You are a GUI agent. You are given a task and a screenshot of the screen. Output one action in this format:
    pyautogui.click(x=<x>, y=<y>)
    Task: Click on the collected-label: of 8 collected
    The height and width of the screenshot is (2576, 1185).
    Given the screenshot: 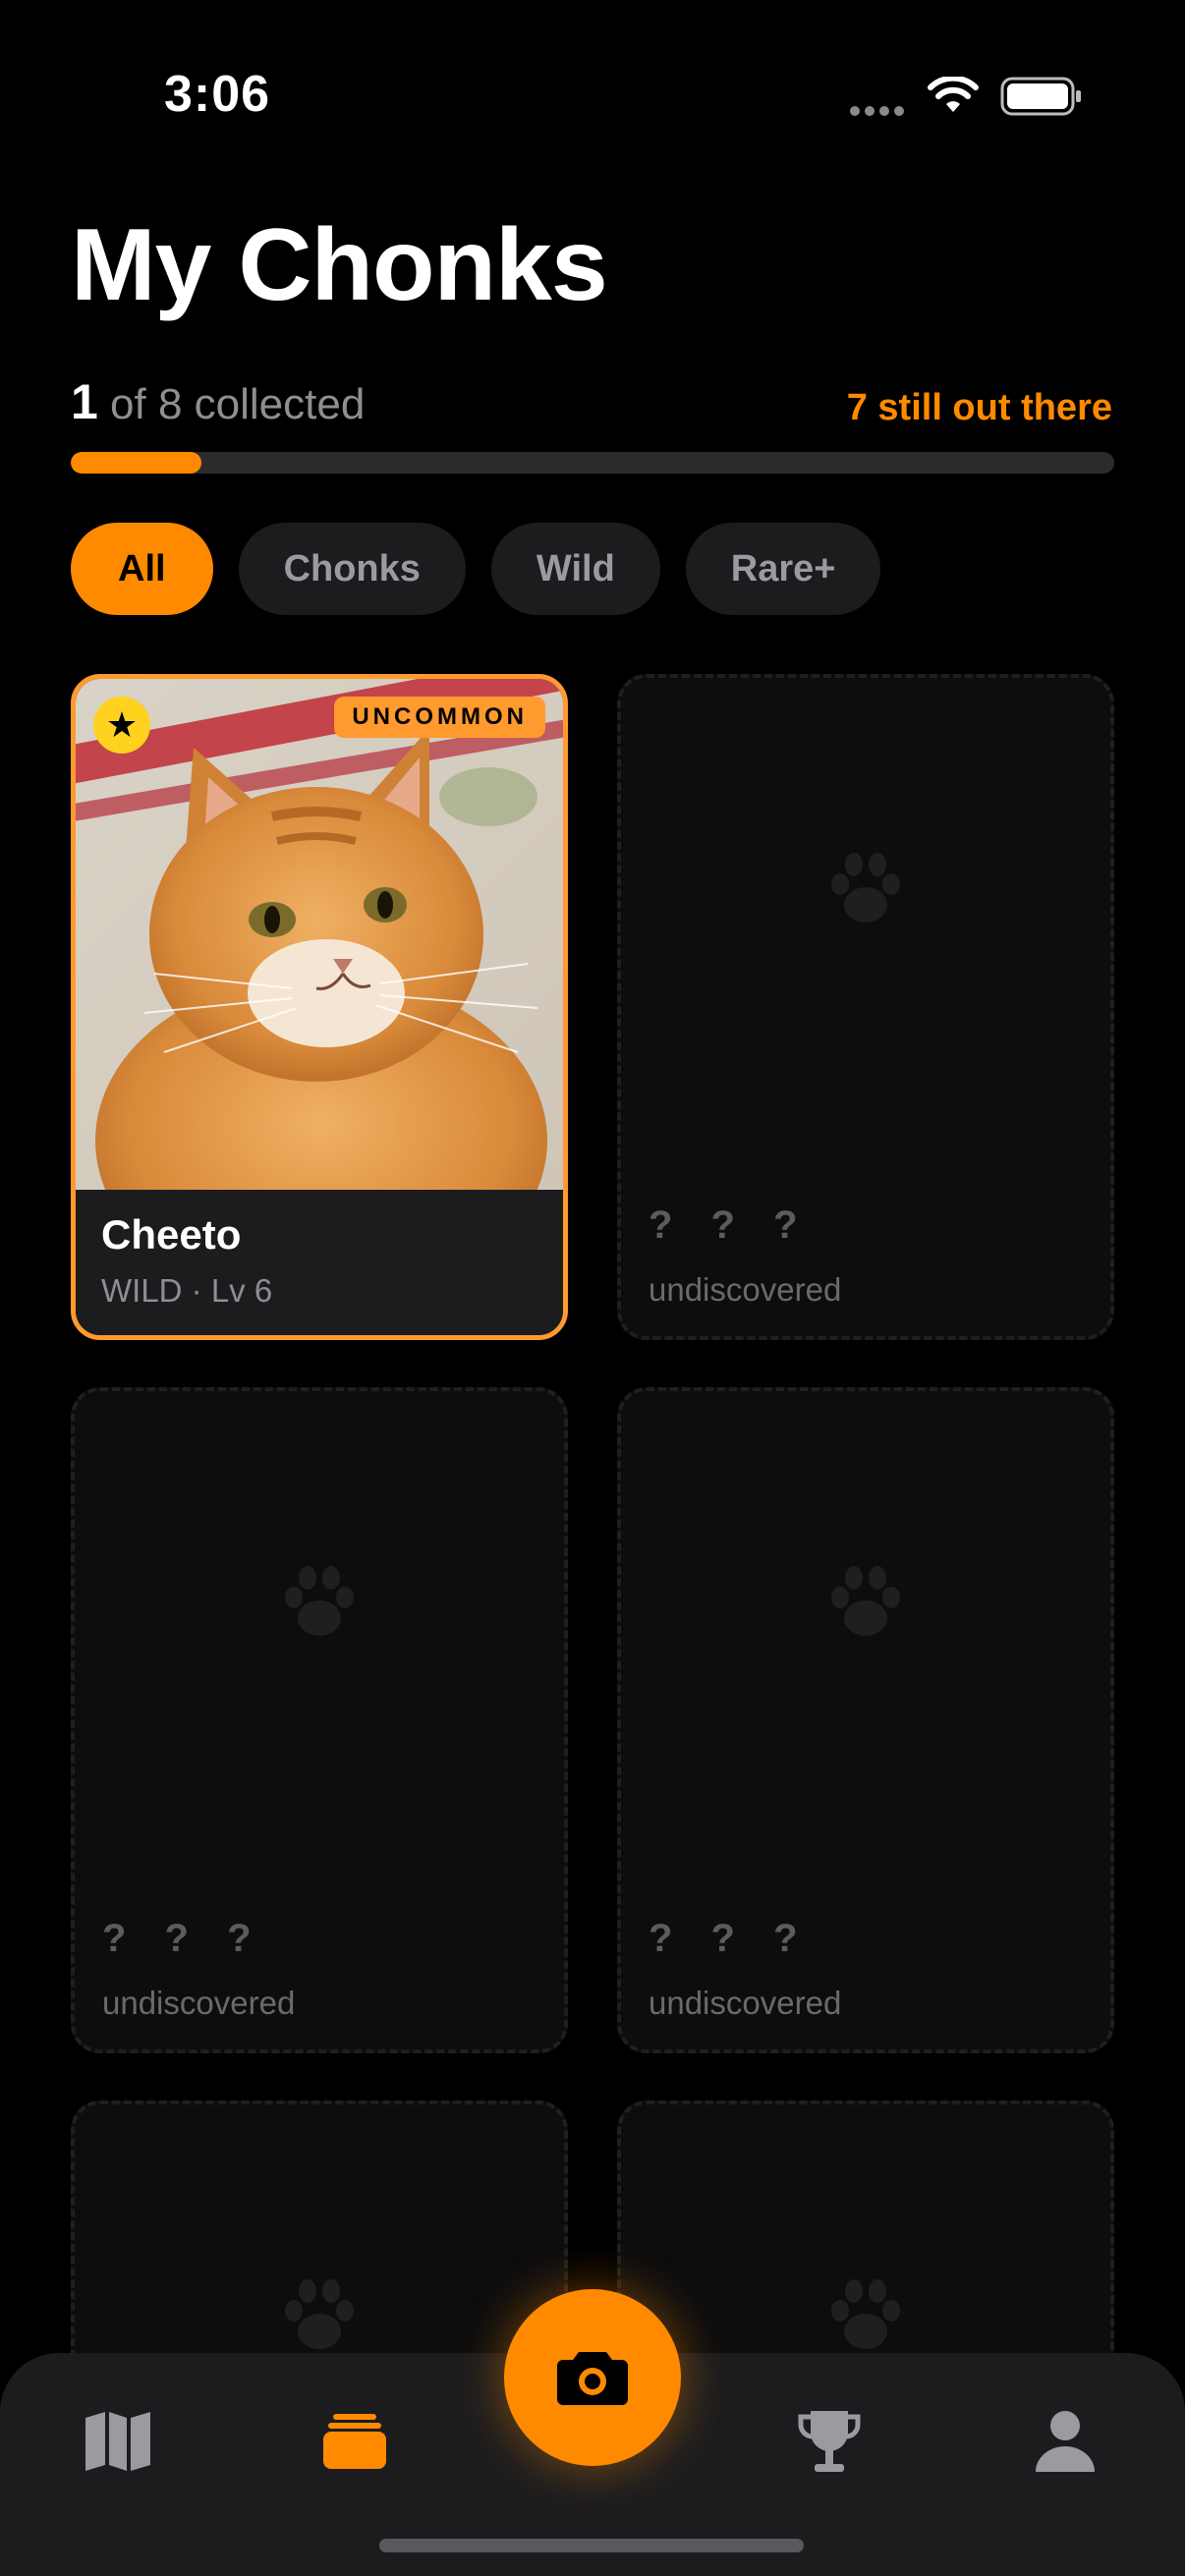 What is the action you would take?
    pyautogui.click(x=232, y=404)
    